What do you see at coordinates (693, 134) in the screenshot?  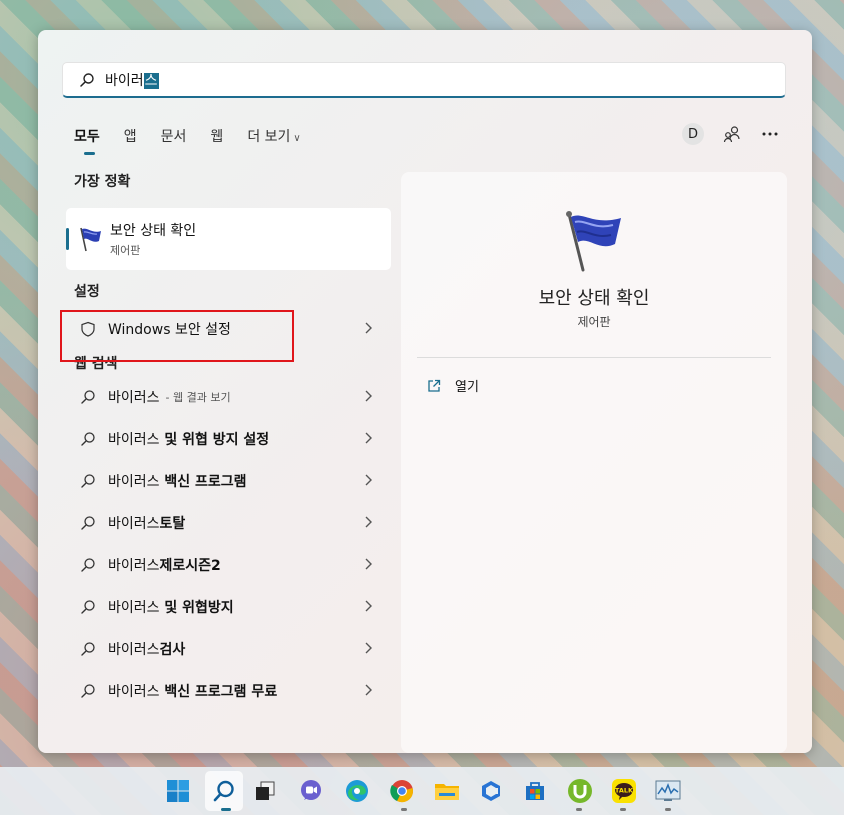 I see `avatar: D` at bounding box center [693, 134].